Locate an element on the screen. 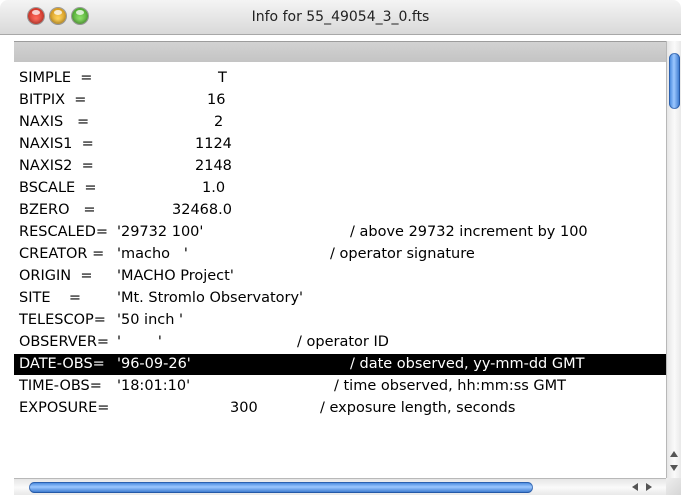 The image size is (681, 495). header-value: 'MACHO Project' is located at coordinates (175, 276).